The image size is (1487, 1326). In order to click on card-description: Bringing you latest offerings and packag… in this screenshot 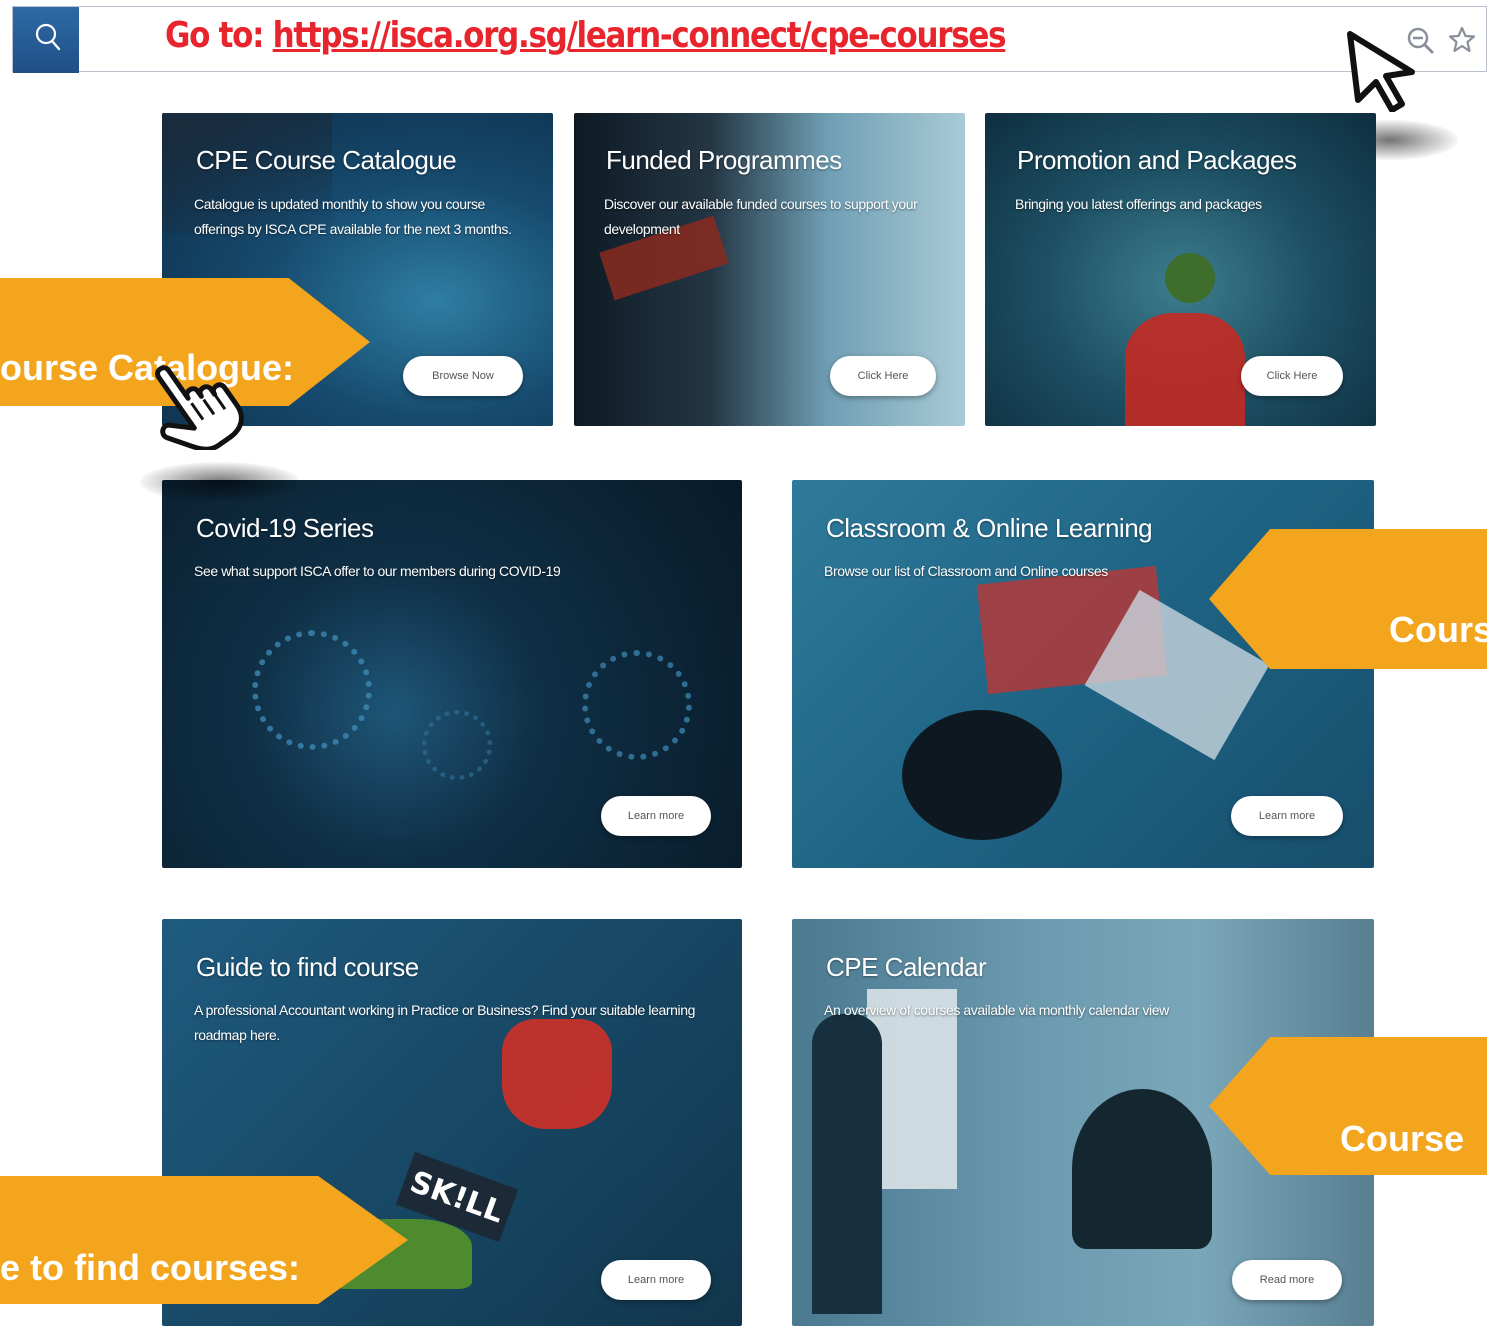, I will do `click(1138, 204)`.